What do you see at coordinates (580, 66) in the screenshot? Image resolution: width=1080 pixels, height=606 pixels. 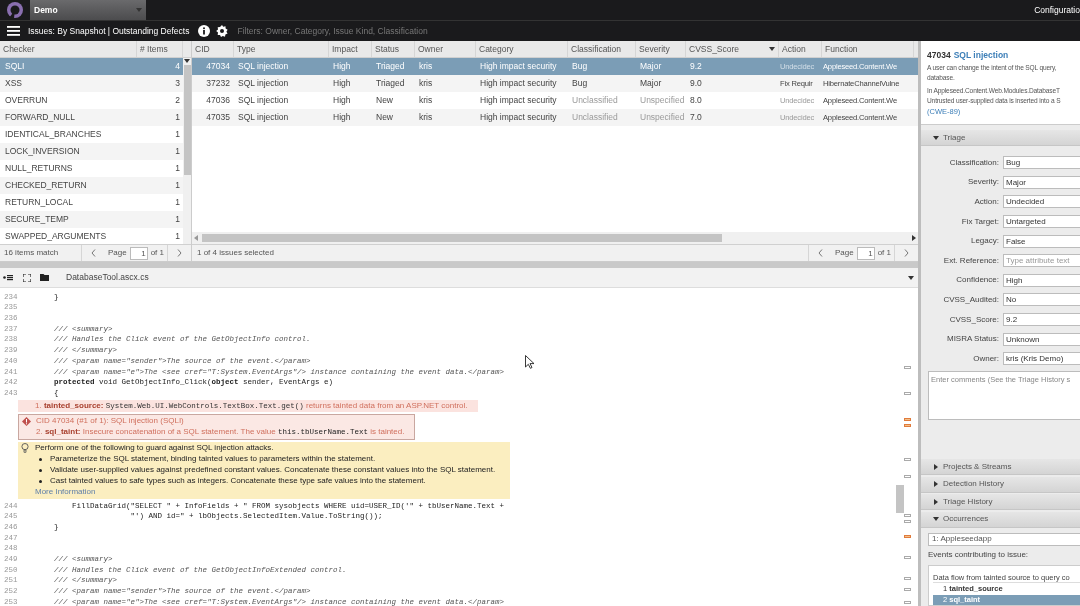 I see `table-cell: Bug` at bounding box center [580, 66].